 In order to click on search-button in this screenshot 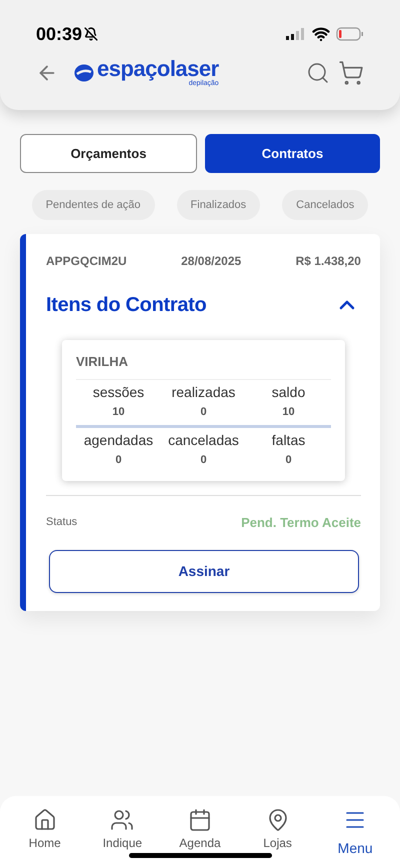, I will do `click(318, 72)`.